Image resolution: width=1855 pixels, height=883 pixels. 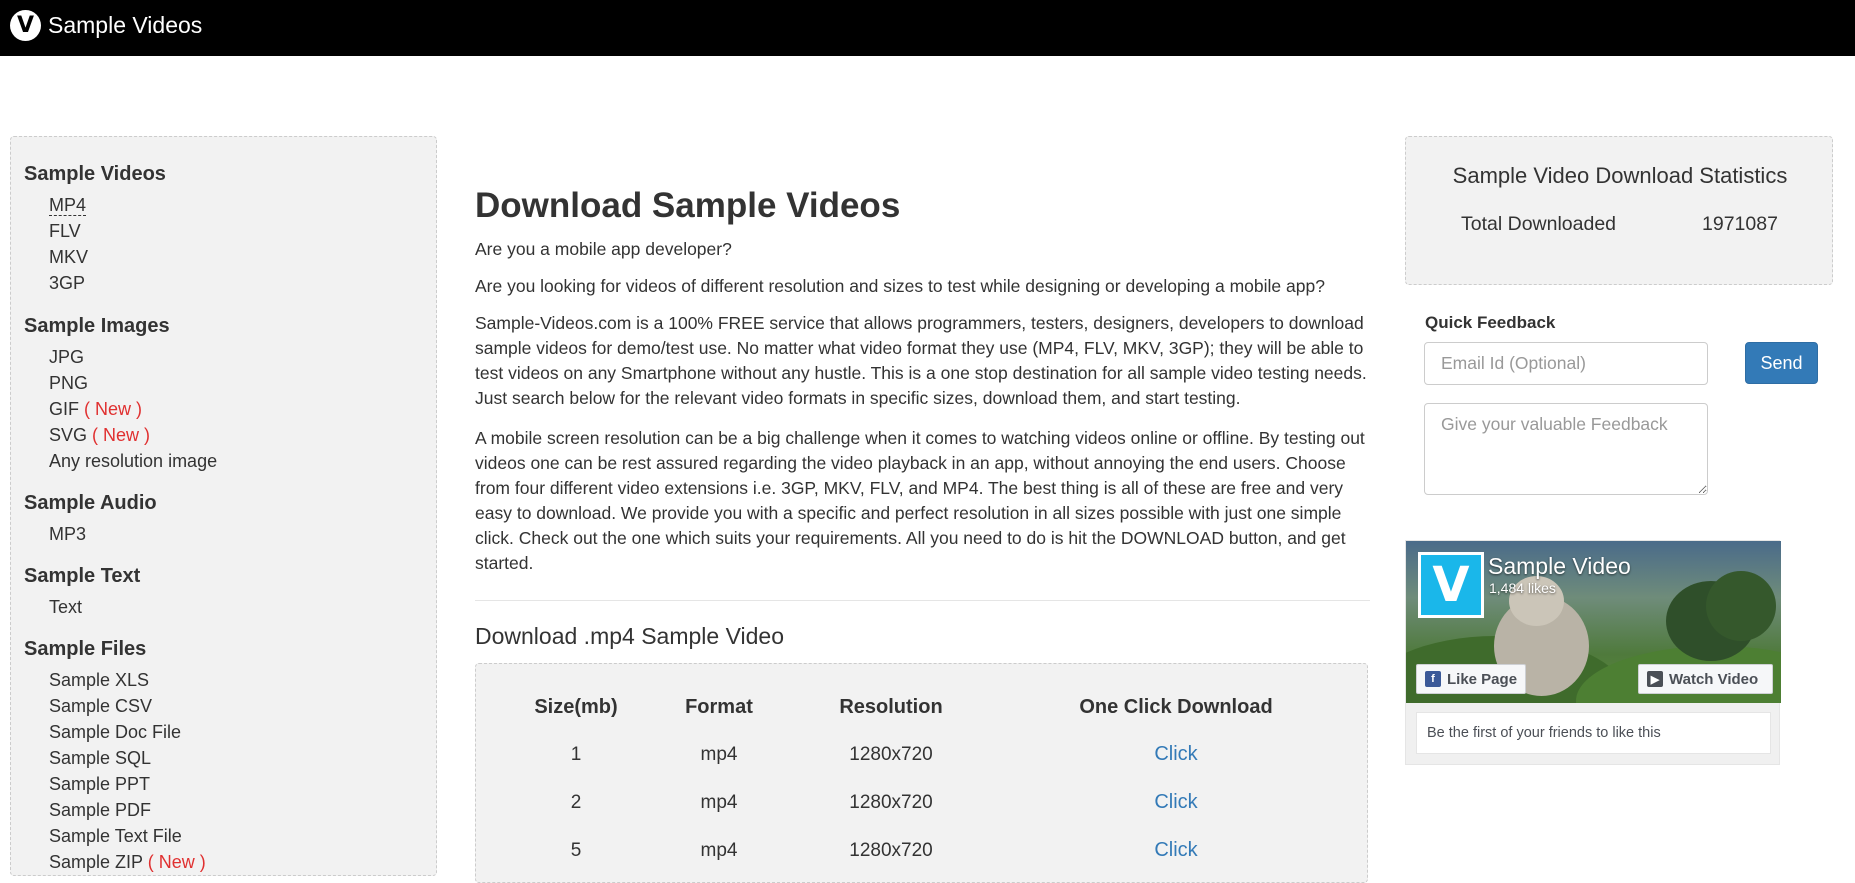 What do you see at coordinates (242, 283) in the screenshot?
I see `sidebar-item-3gp: 3GP` at bounding box center [242, 283].